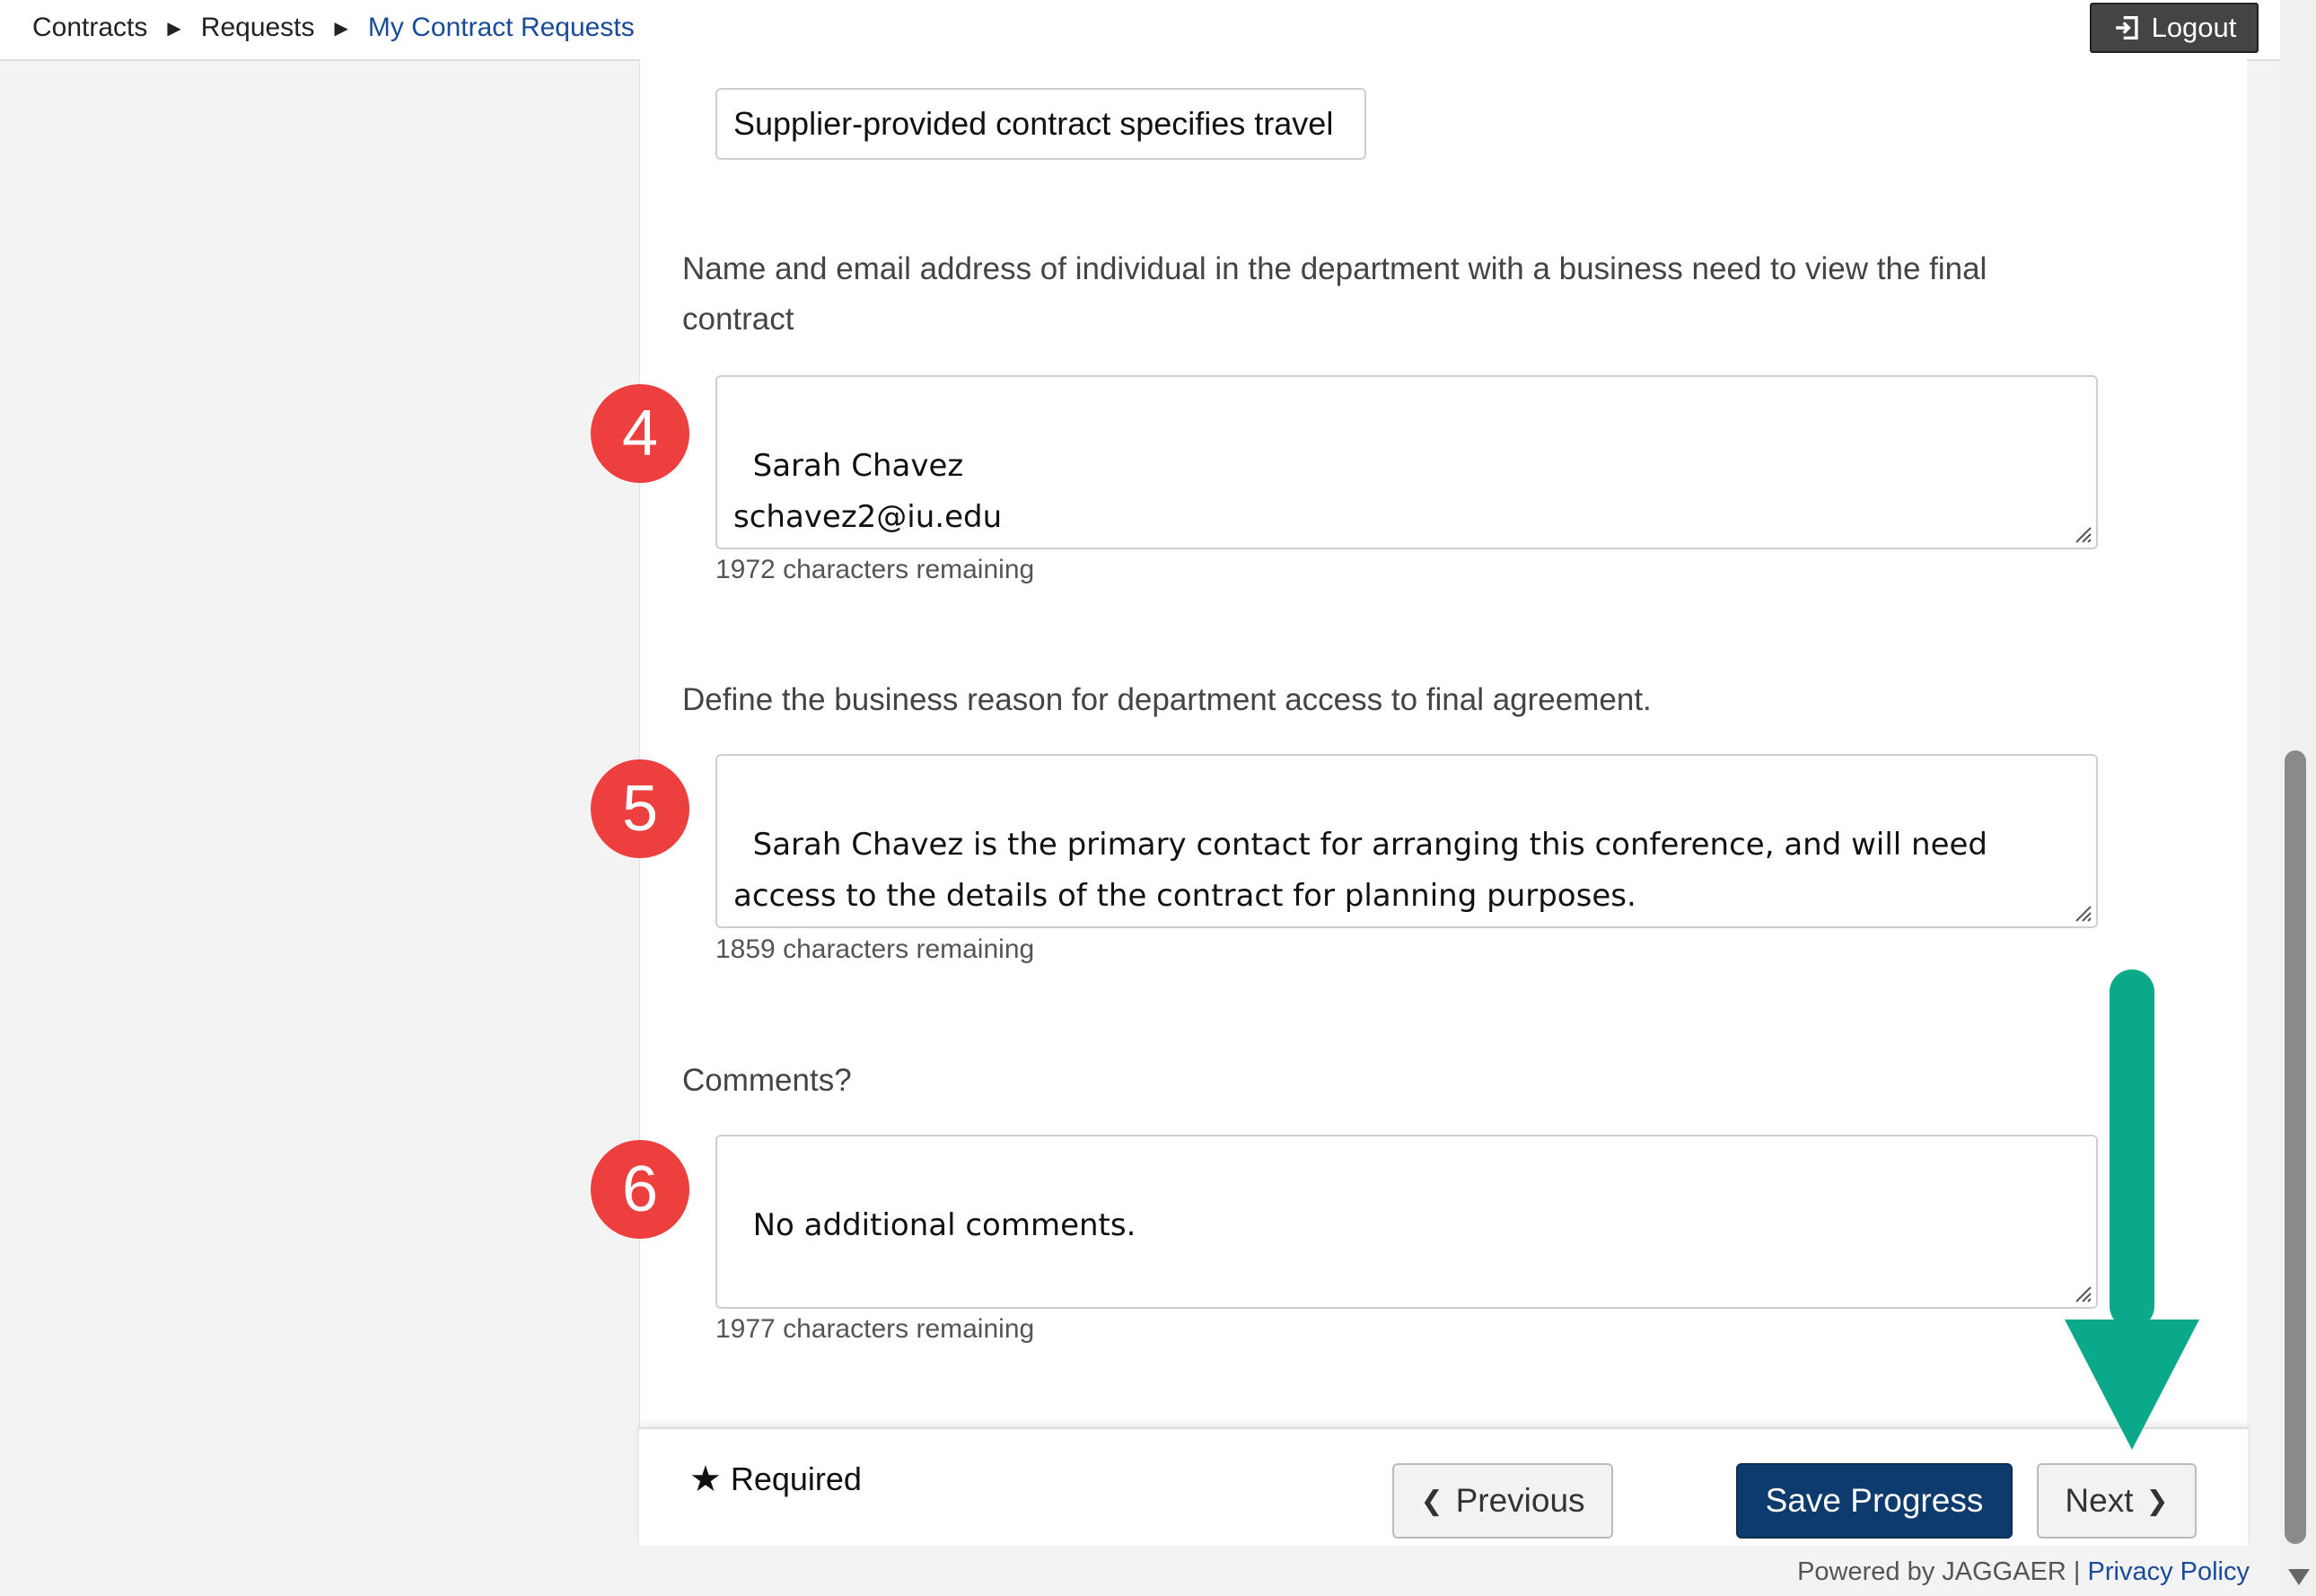 This screenshot has width=2316, height=1596. I want to click on logout-label: Logout, so click(2194, 27).